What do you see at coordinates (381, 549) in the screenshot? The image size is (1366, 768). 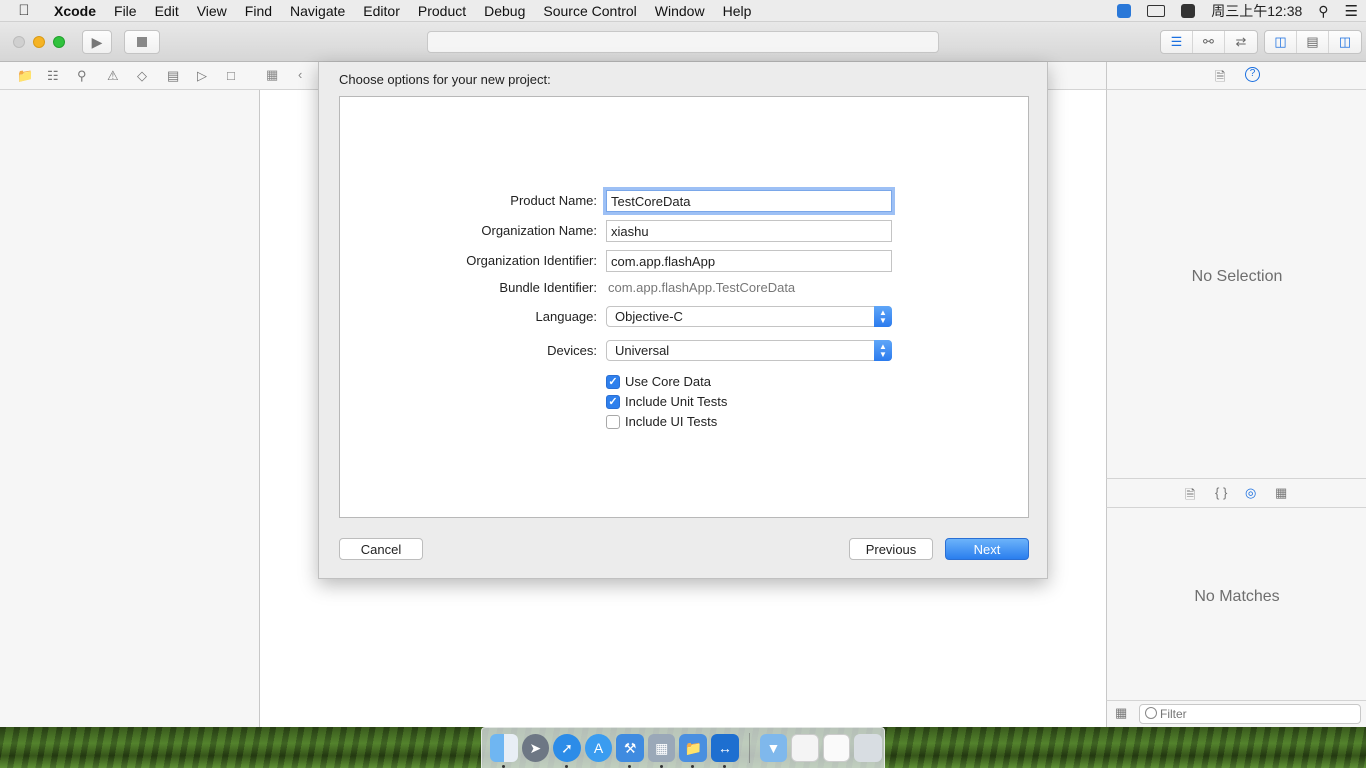 I see `cancel-button: Cancel` at bounding box center [381, 549].